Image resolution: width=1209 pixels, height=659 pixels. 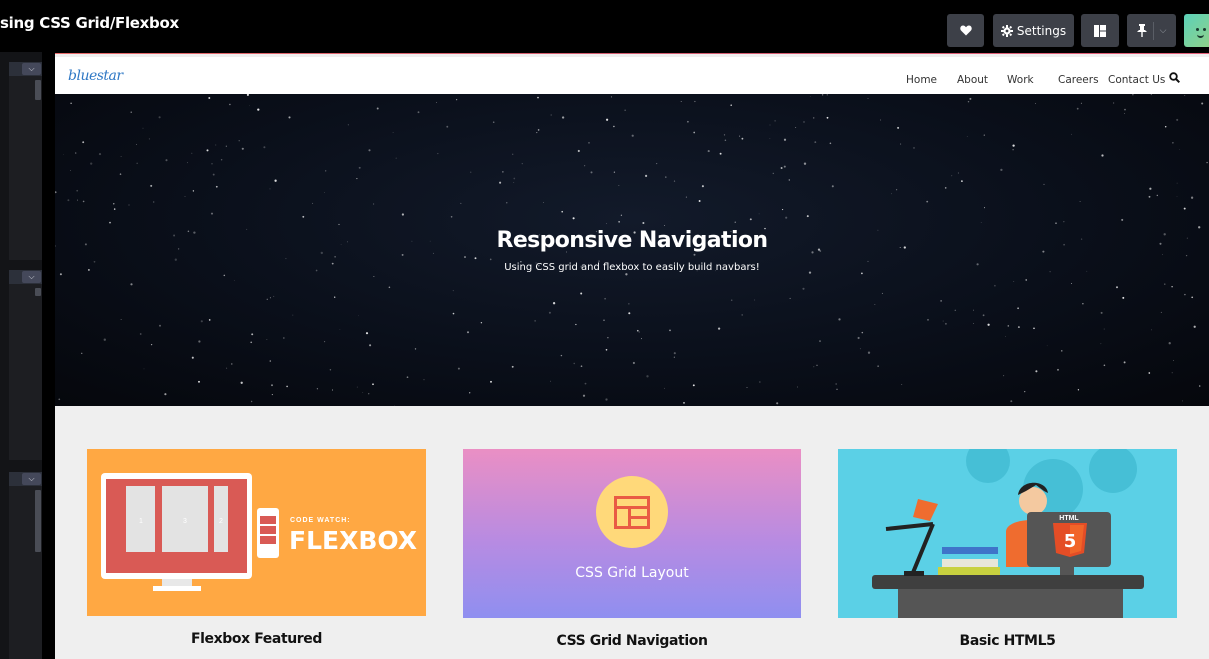 I want to click on card-caption: CSS Grid Layout, so click(x=632, y=573).